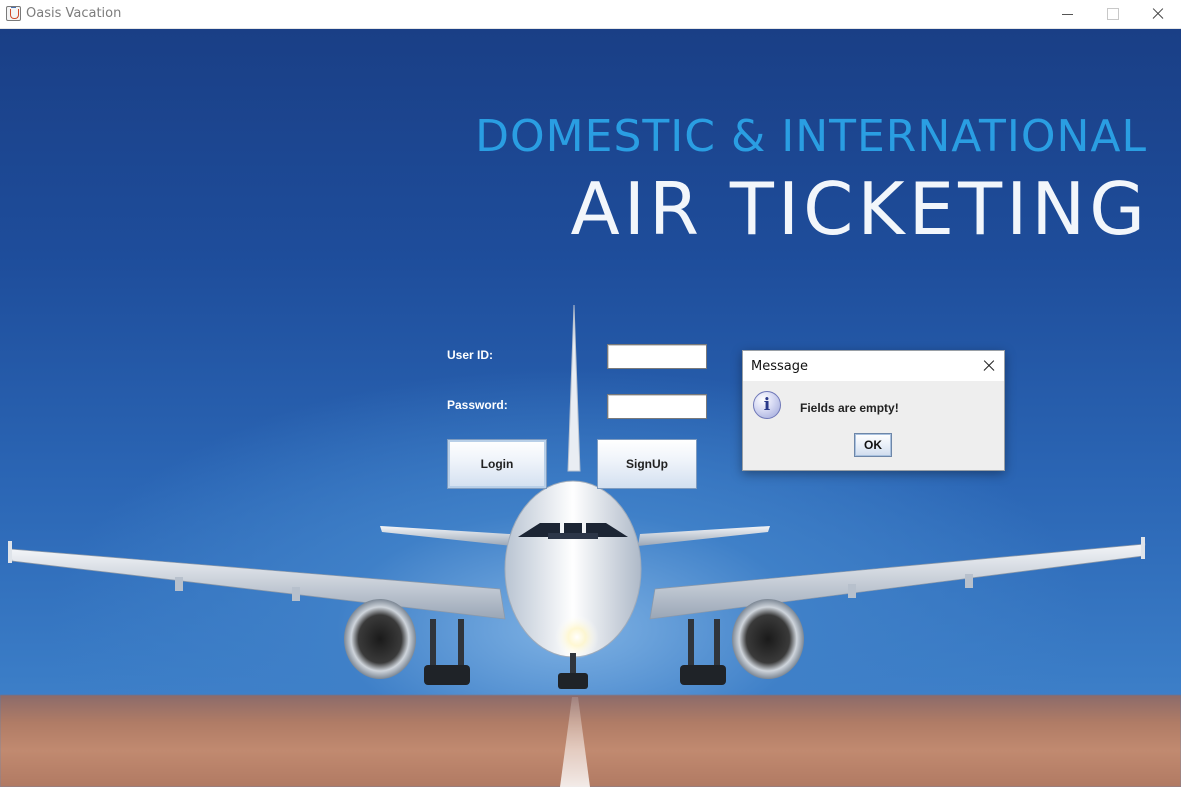  I want to click on dialog-title: Message, so click(779, 366).